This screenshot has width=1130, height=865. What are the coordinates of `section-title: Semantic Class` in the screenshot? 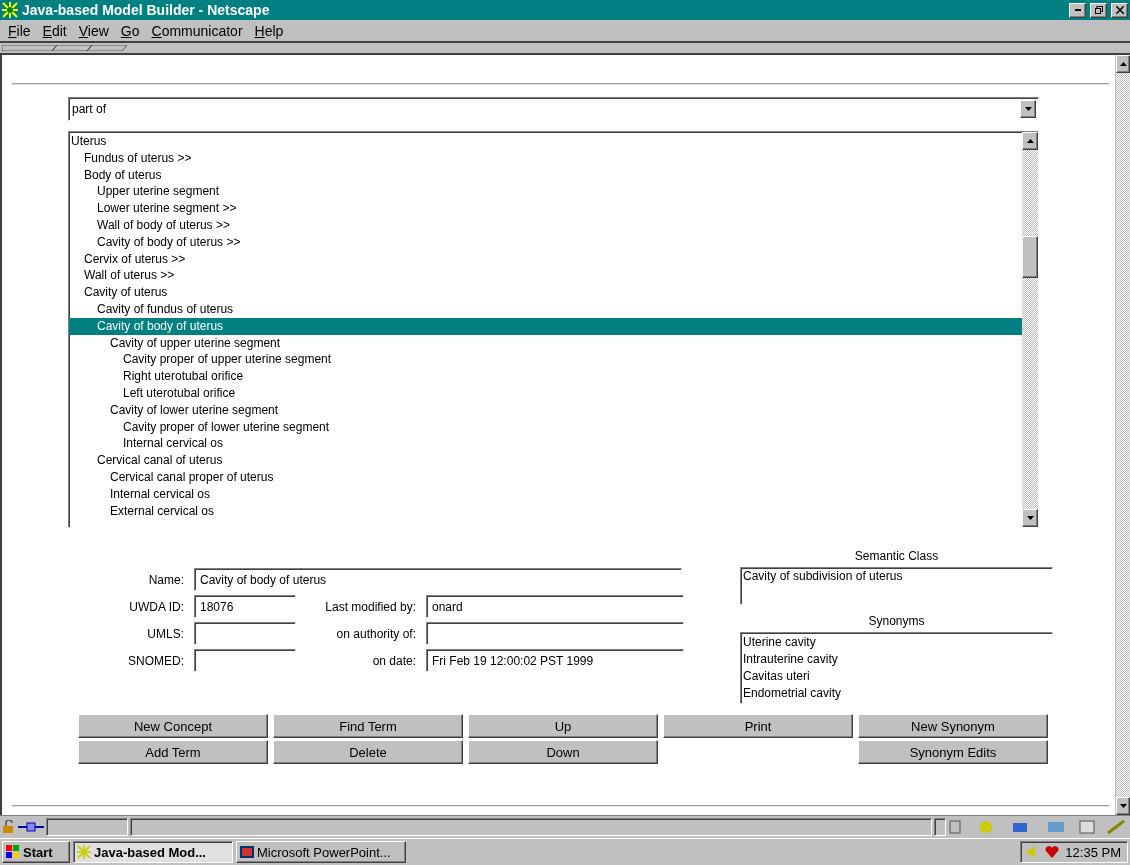 It's located at (896, 556).